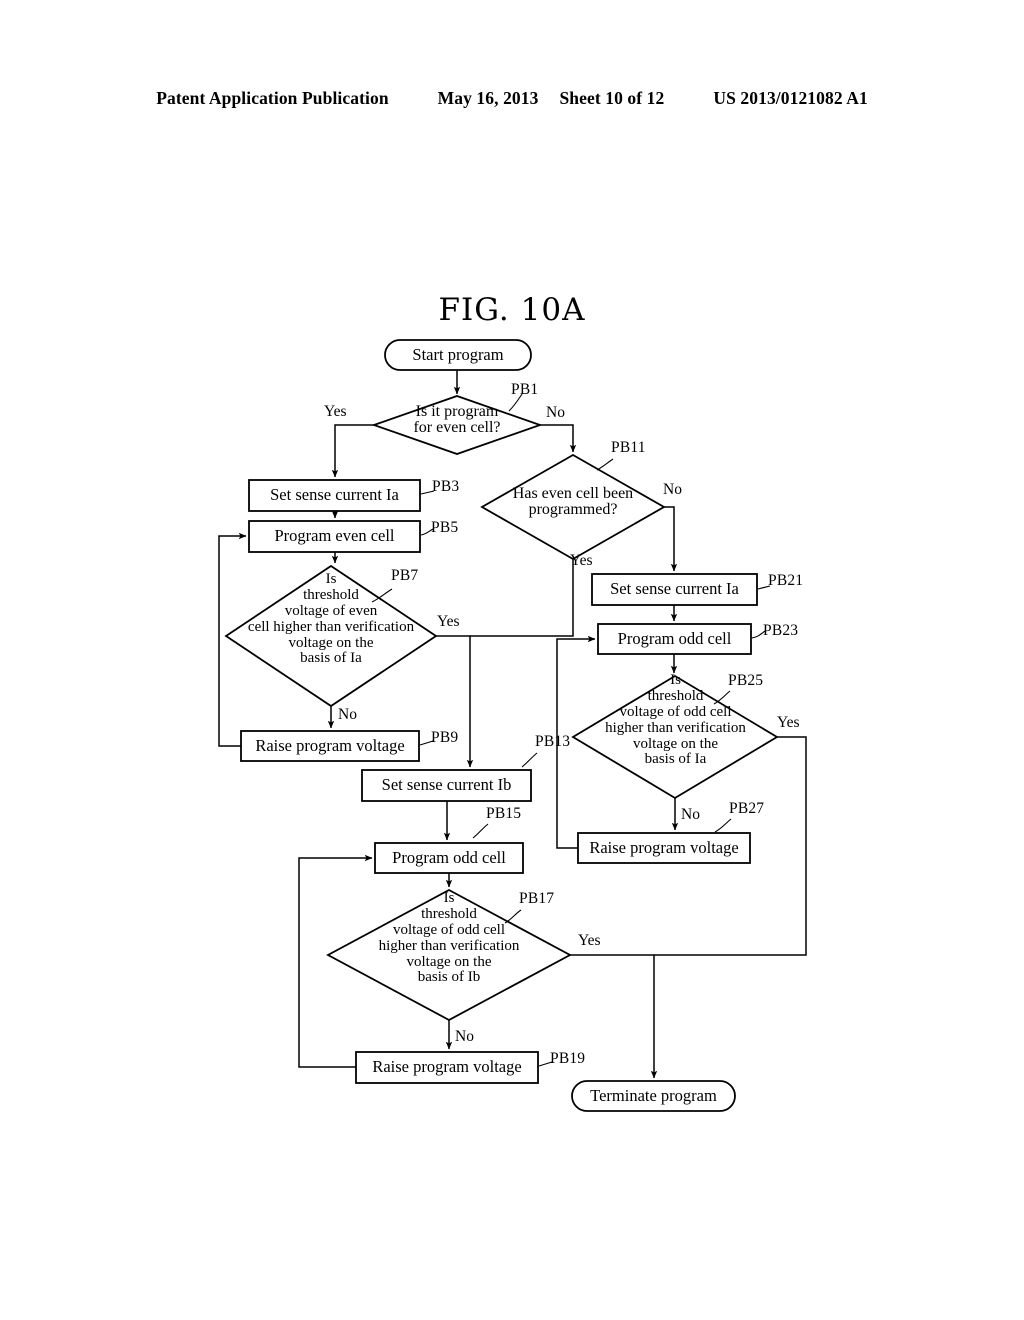  What do you see at coordinates (746, 680) in the screenshot?
I see `ref-label-pb25: PB25` at bounding box center [746, 680].